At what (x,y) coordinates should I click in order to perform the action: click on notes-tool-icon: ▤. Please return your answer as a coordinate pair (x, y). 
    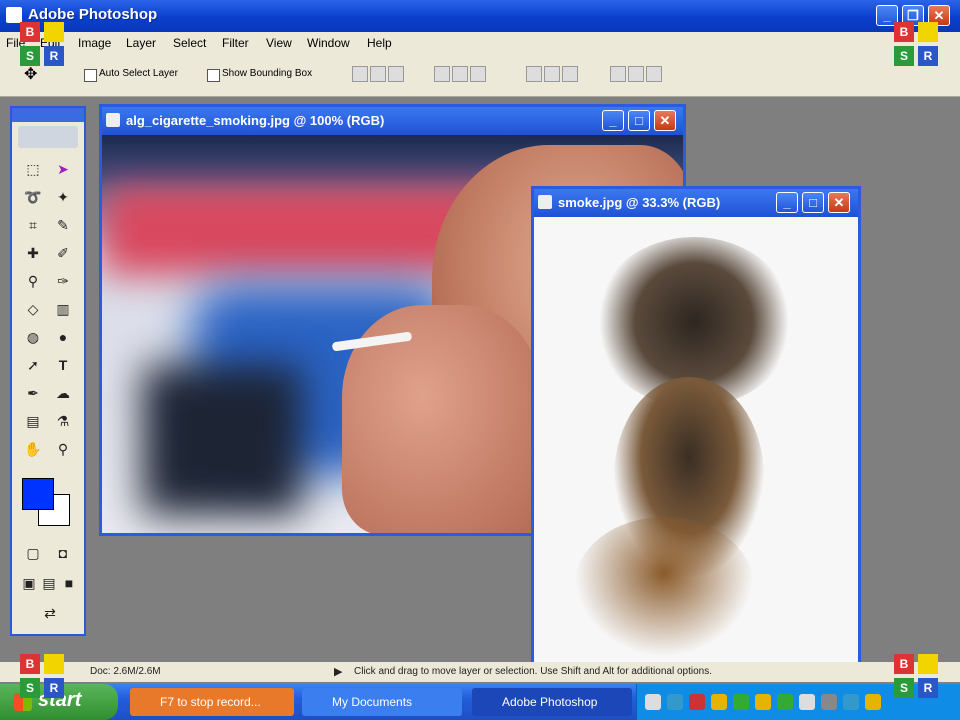
    Looking at the image, I should click on (33, 421).